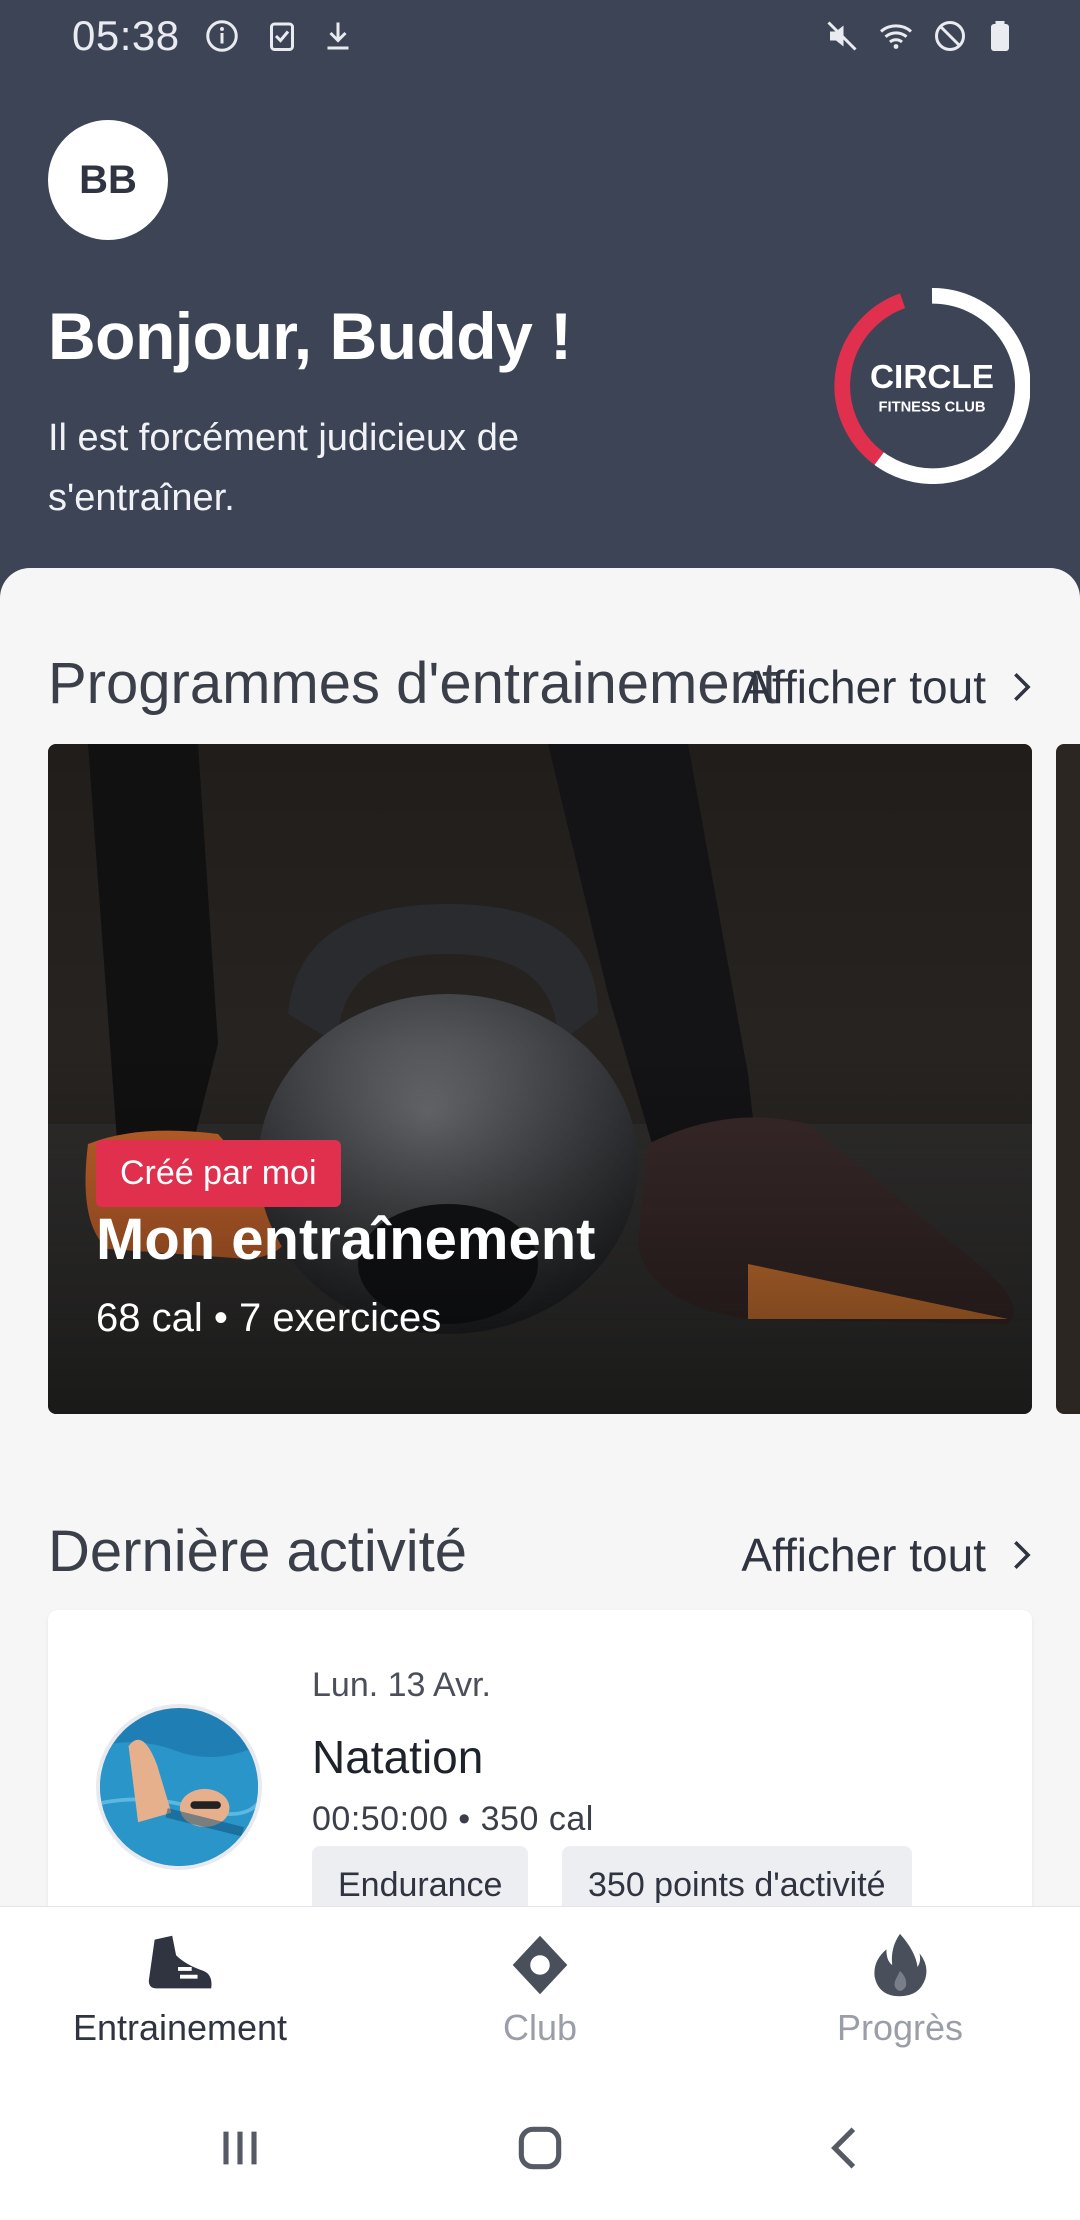 This screenshot has width=1080, height=2220. Describe the element at coordinates (338, 36) in the screenshot. I see `download-icon` at that location.